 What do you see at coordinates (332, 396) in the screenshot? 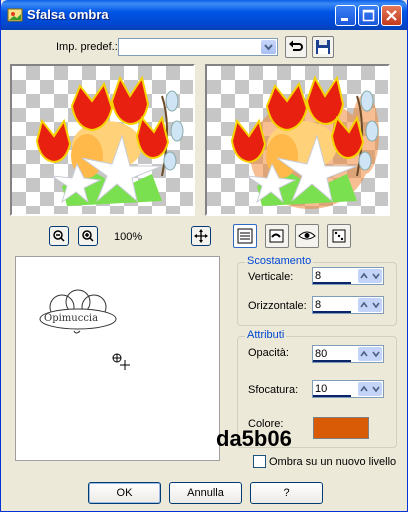
I see `blur-slider-bar` at bounding box center [332, 396].